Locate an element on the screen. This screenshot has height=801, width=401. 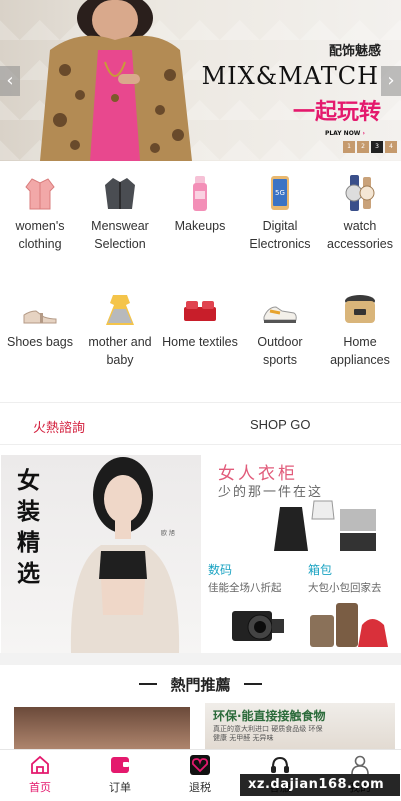
banner-model-image is located at coordinates (116, 80).